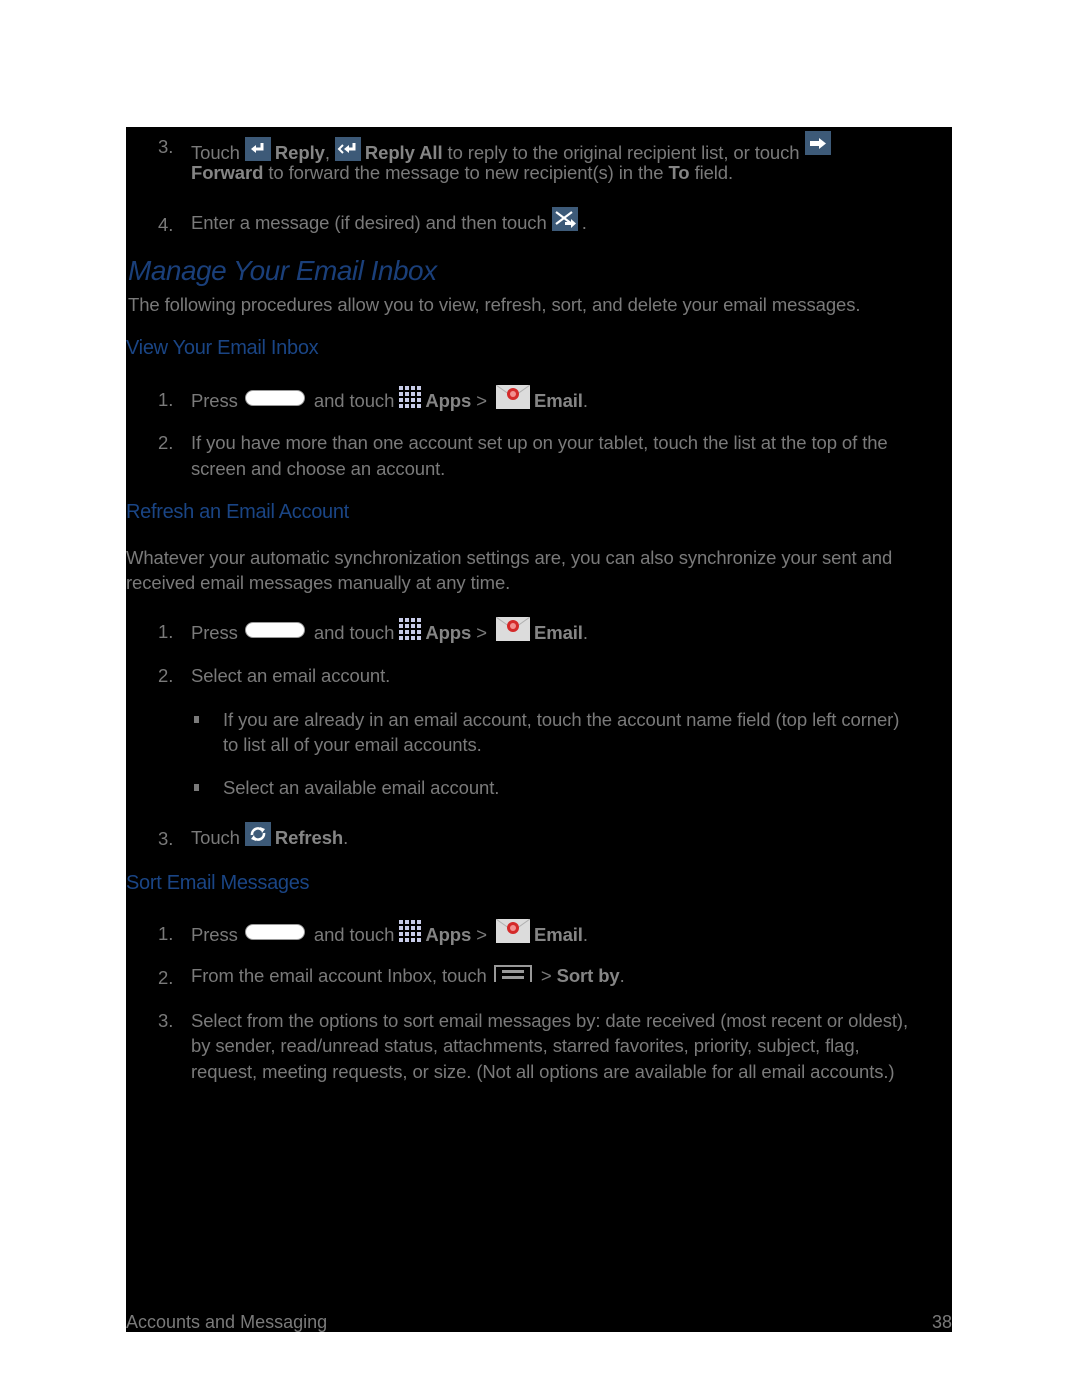  What do you see at coordinates (347, 149) in the screenshot?
I see `reply-all-icon` at bounding box center [347, 149].